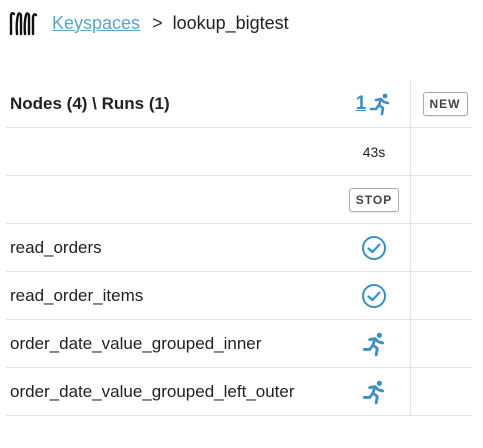 The image size is (483, 448). Describe the element at coordinates (90, 103) in the screenshot. I see `grid-header-label: Nodes (4) \ Runs (1)` at that location.